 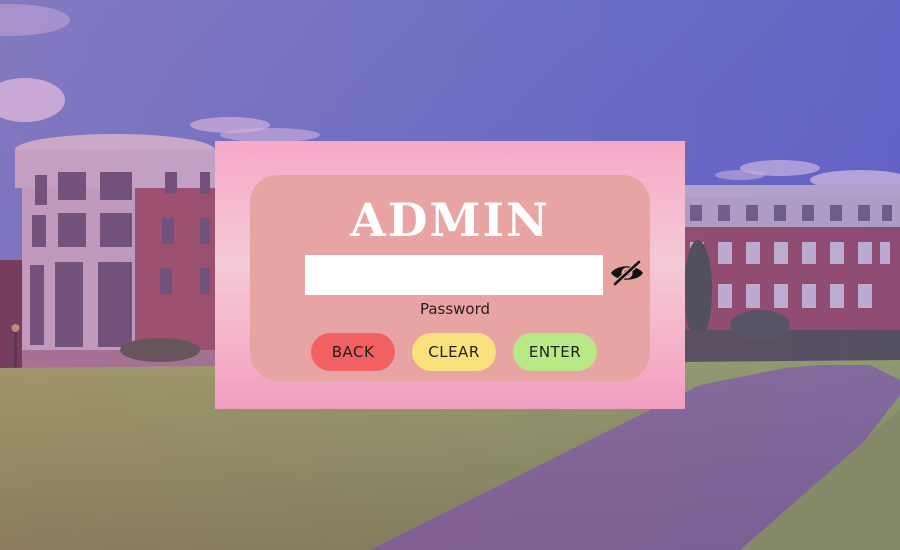 I want to click on eye-slash-icon, so click(x=627, y=275).